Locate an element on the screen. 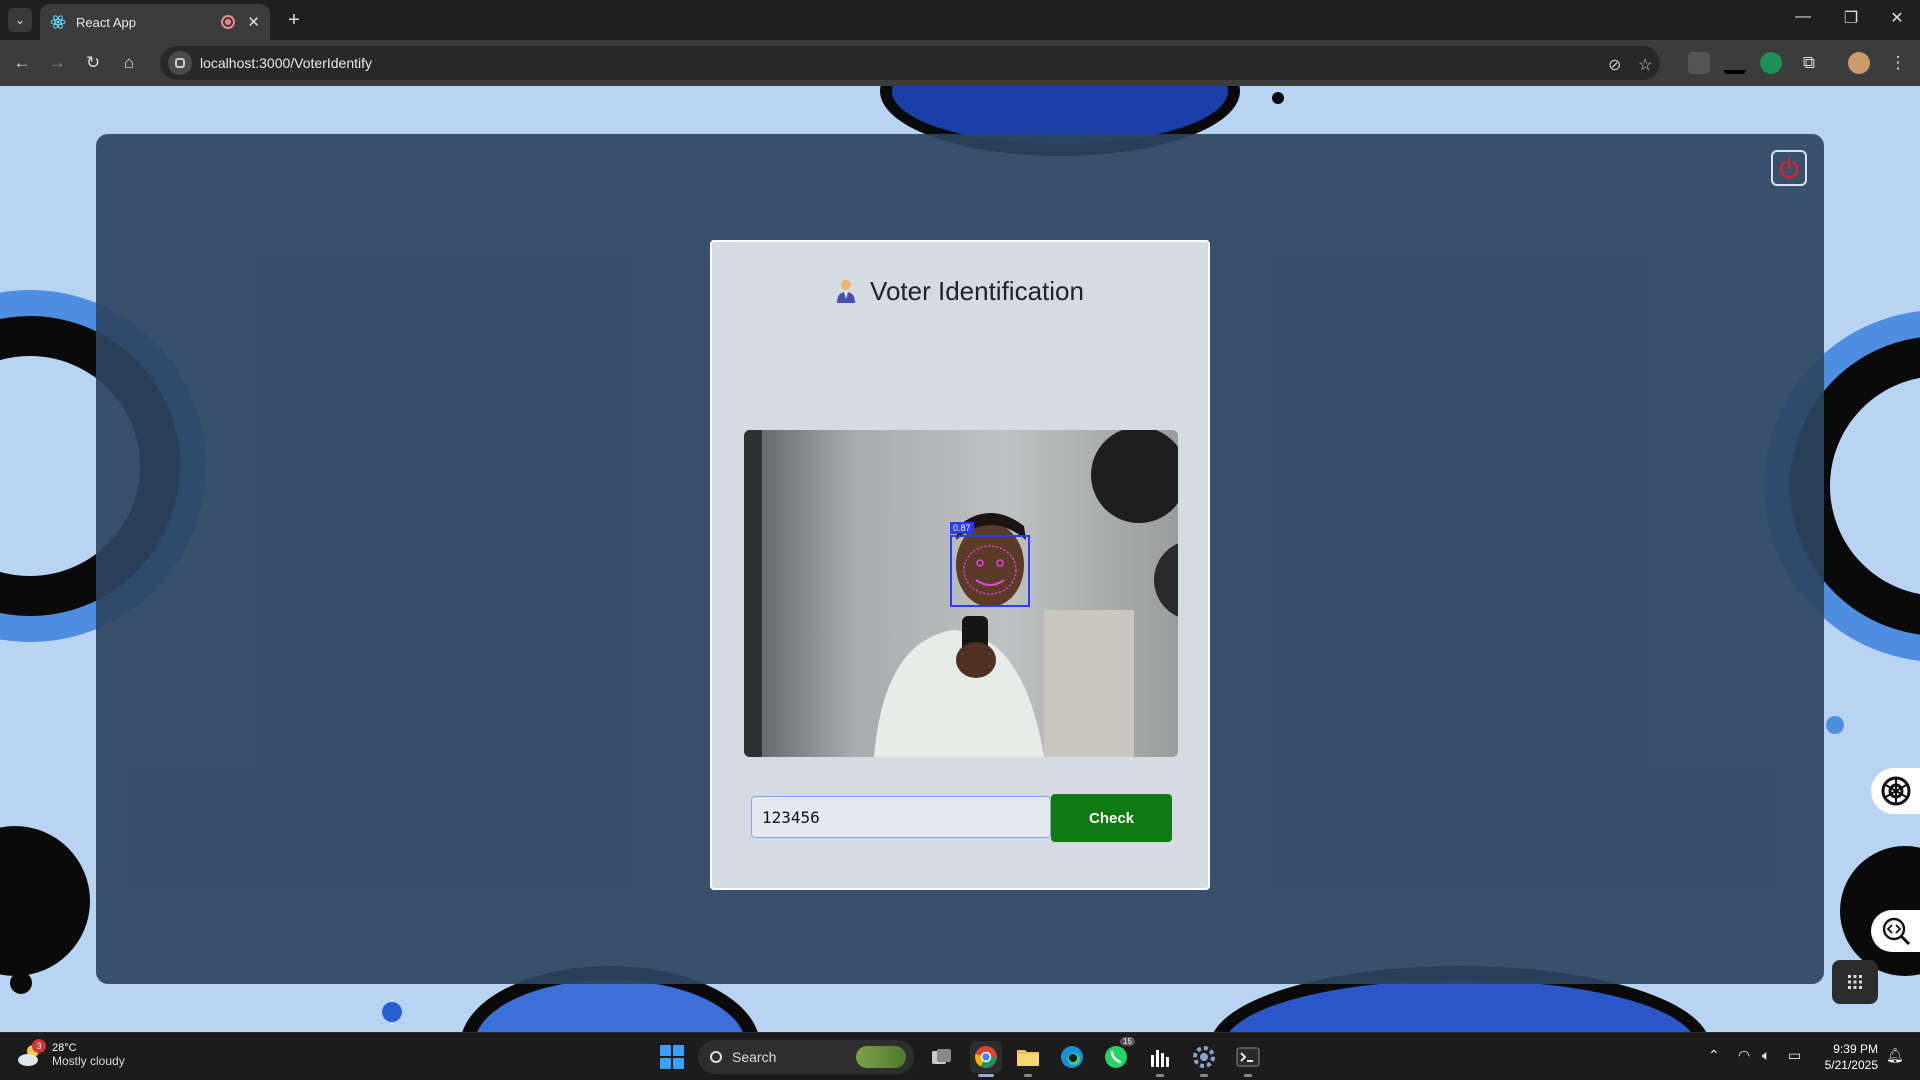 Image resolution: width=1920 pixels, height=1080 pixels. restore-icon: ❐ is located at coordinates (1851, 18).